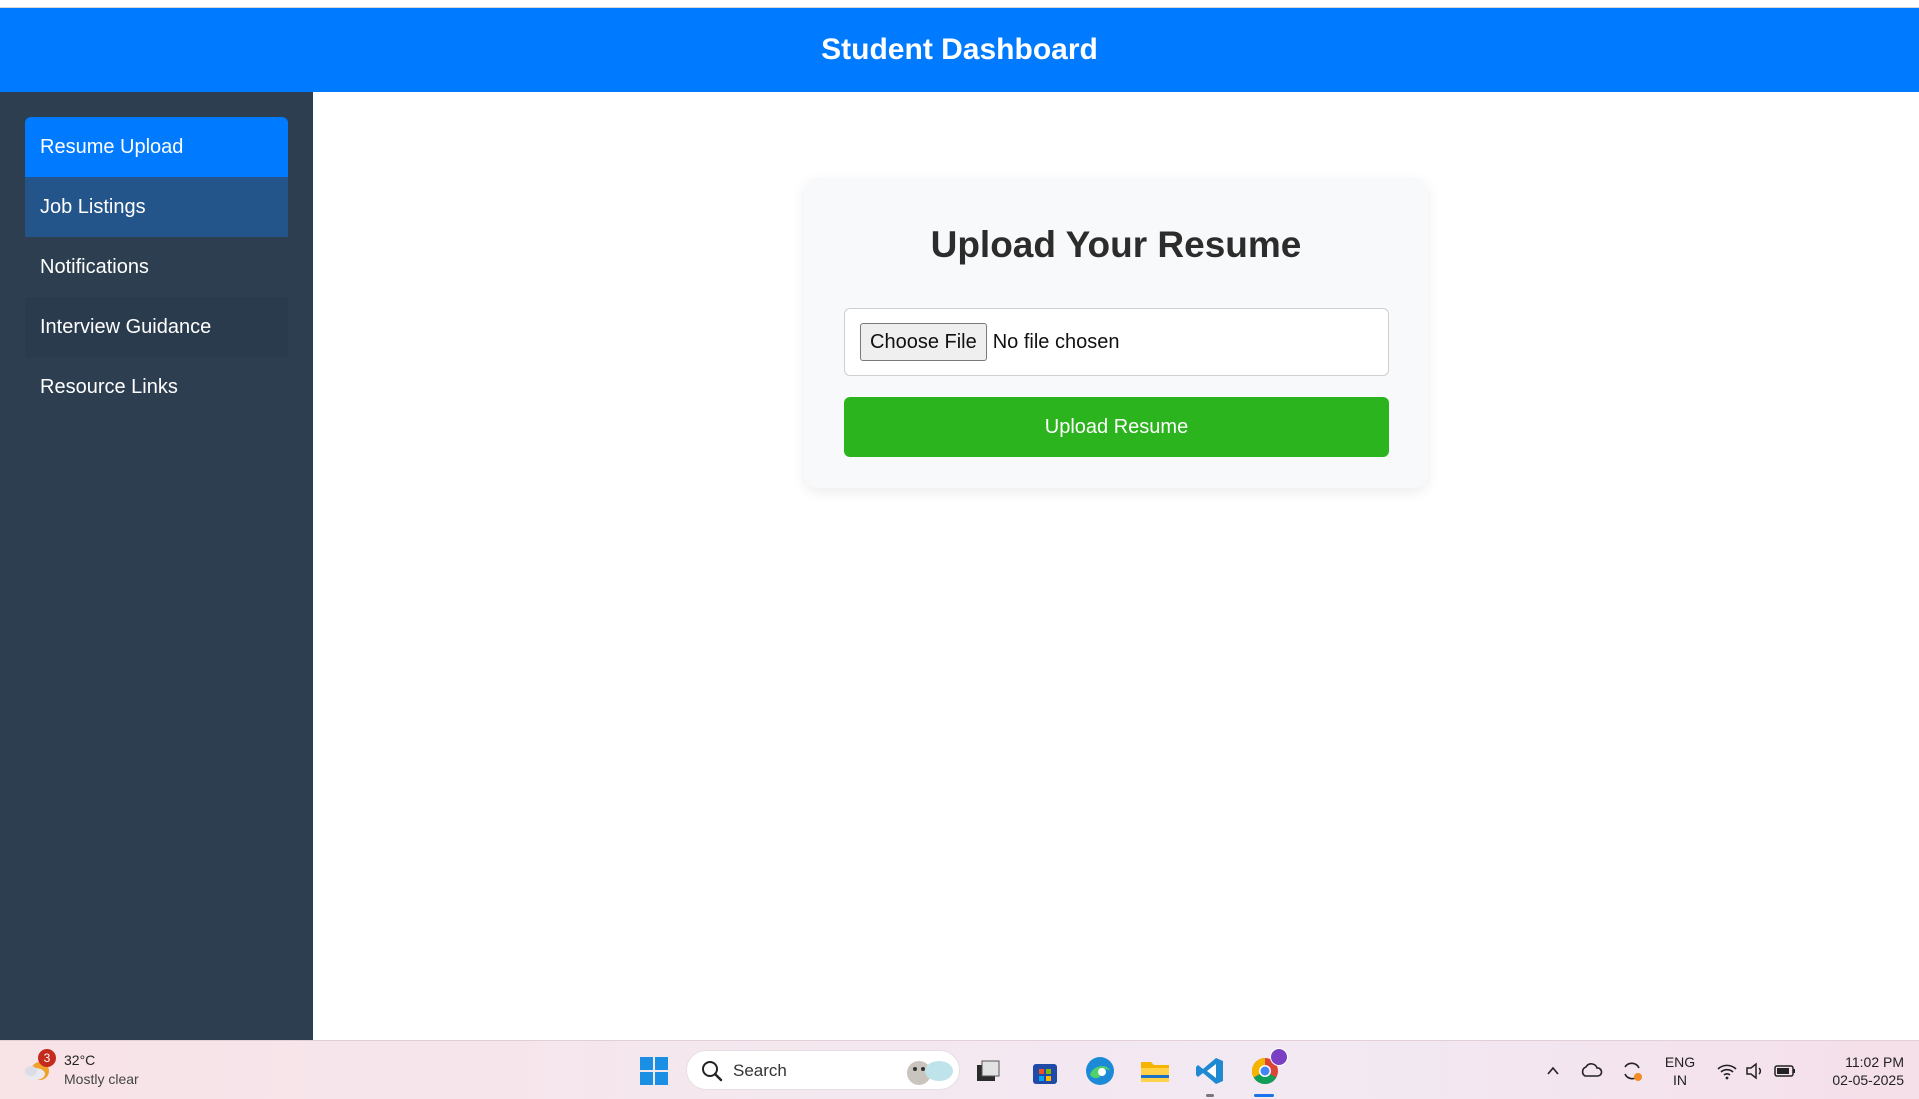 The height and width of the screenshot is (1099, 1919). I want to click on start-windows-icon, so click(654, 1071).